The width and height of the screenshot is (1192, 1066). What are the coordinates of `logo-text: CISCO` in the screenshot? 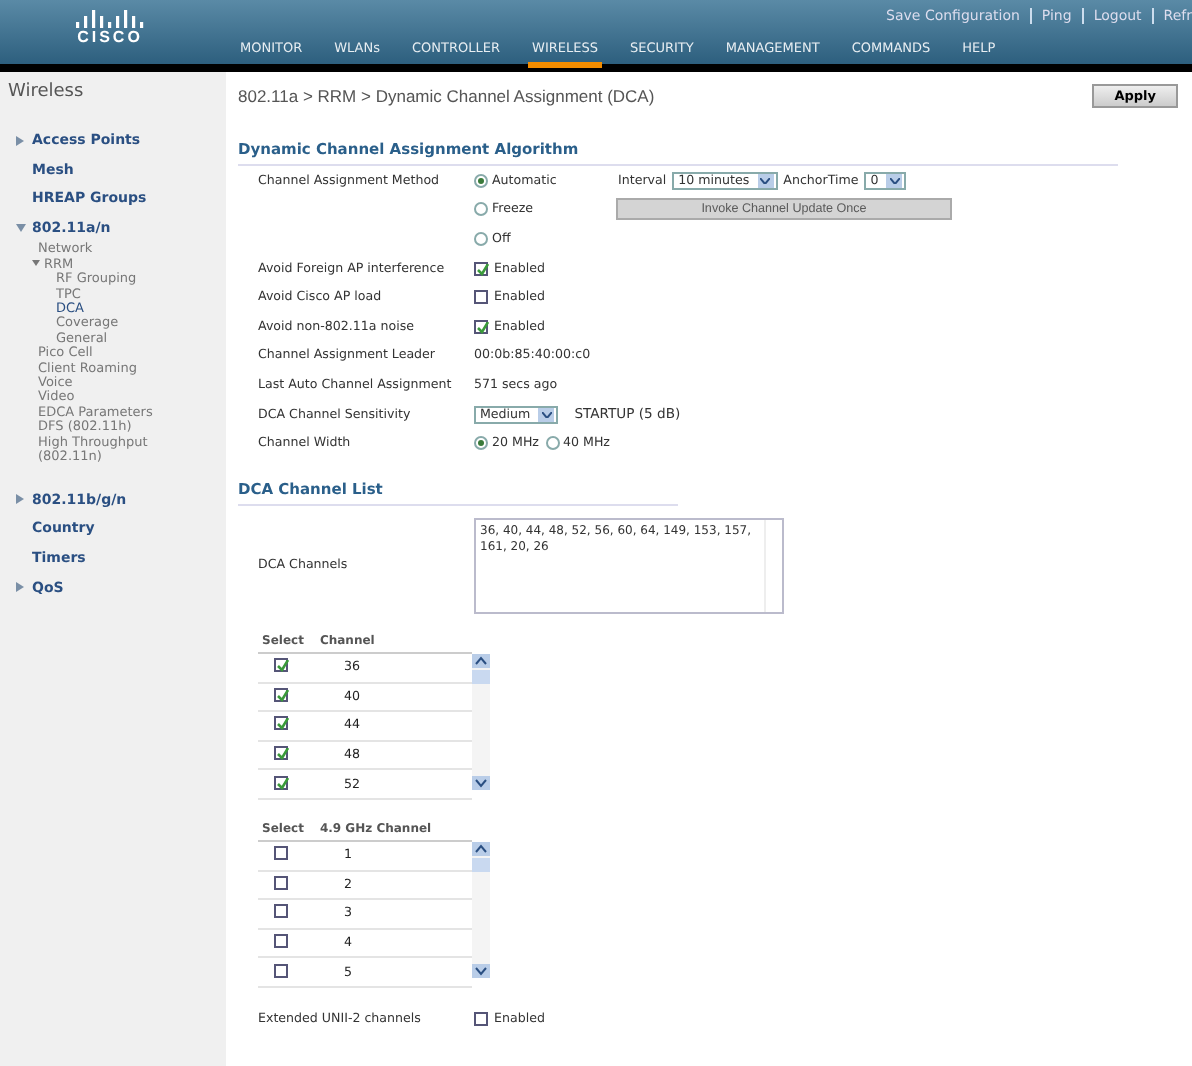 It's located at (110, 37).